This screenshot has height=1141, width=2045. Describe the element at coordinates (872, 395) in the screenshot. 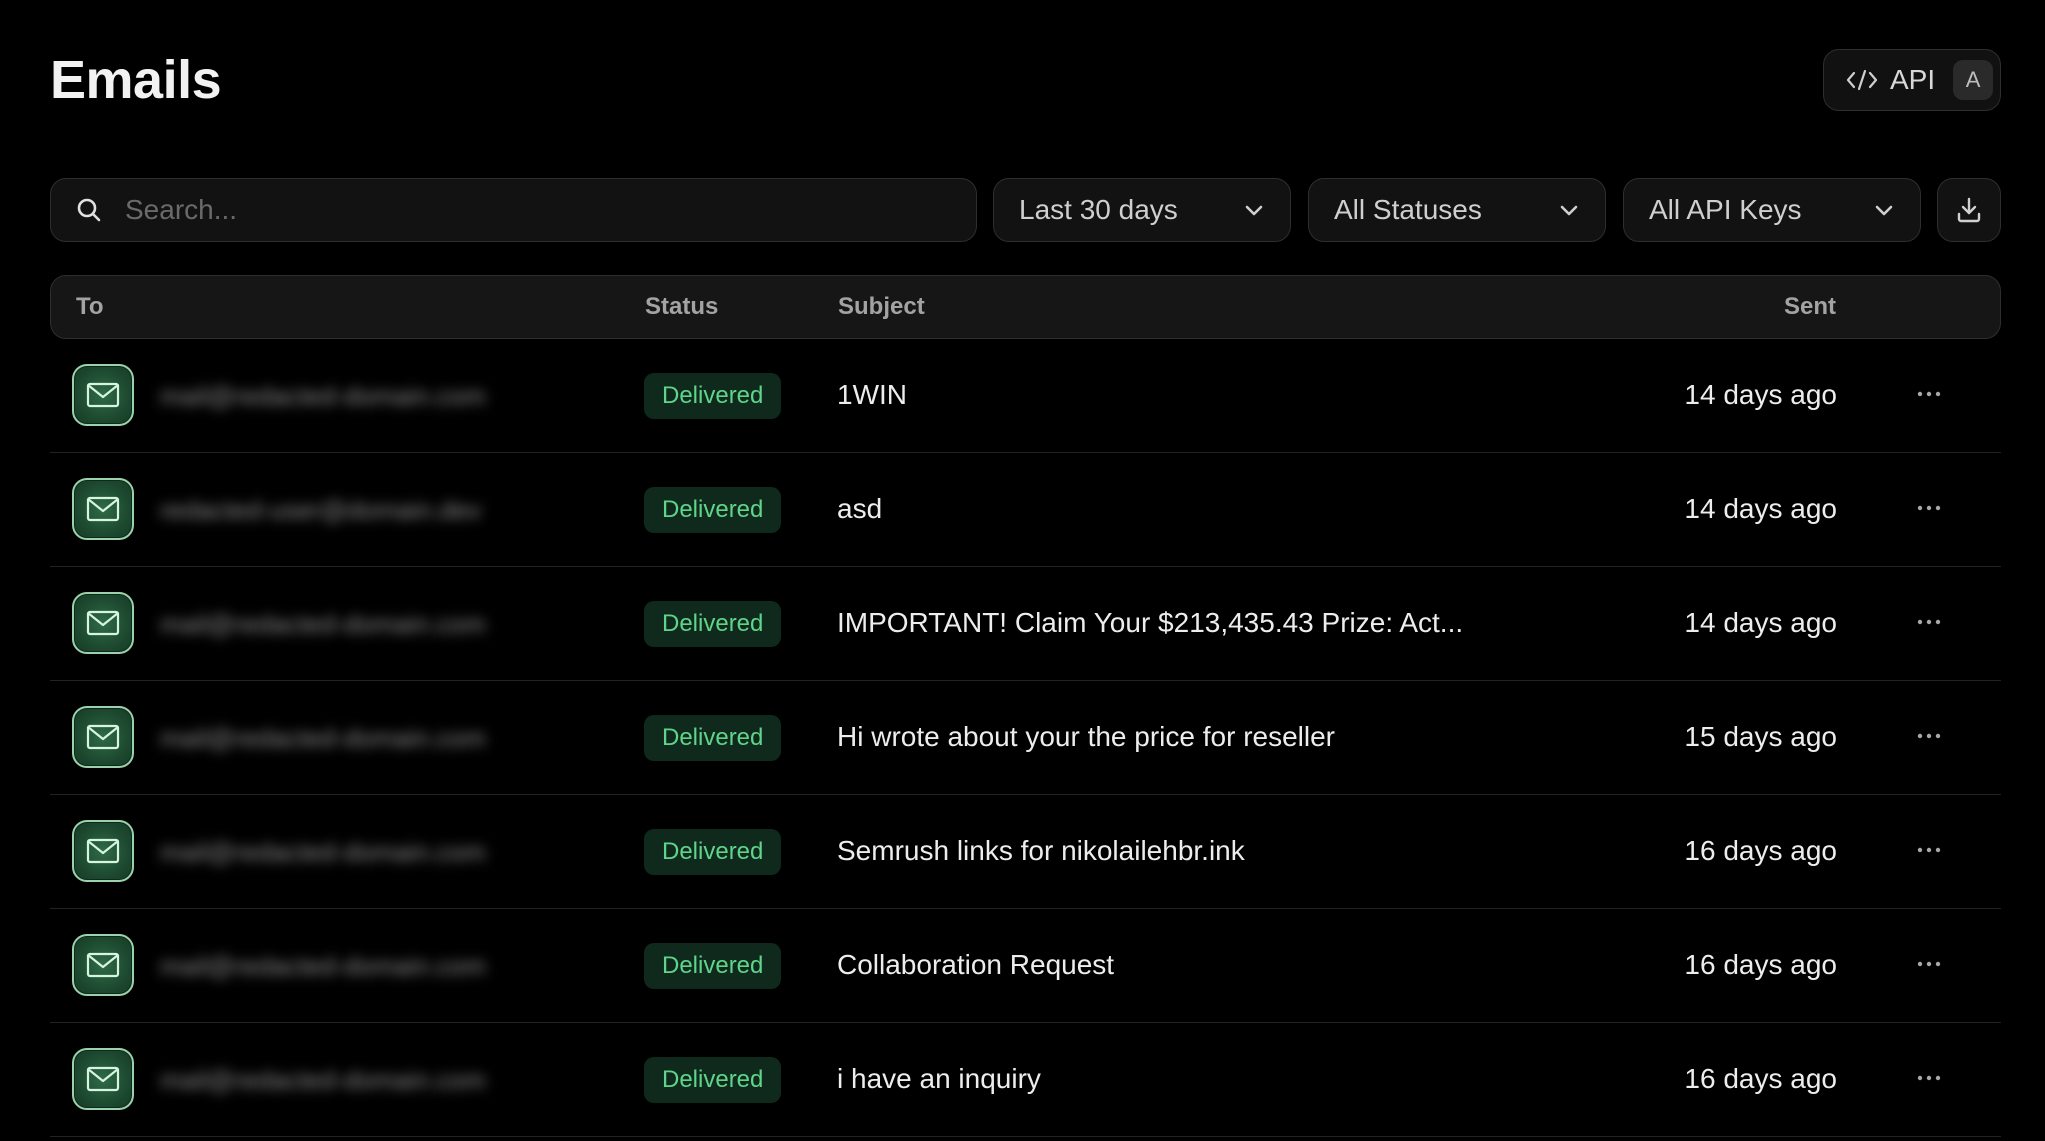

I see `email-subject: 1WIN` at that location.